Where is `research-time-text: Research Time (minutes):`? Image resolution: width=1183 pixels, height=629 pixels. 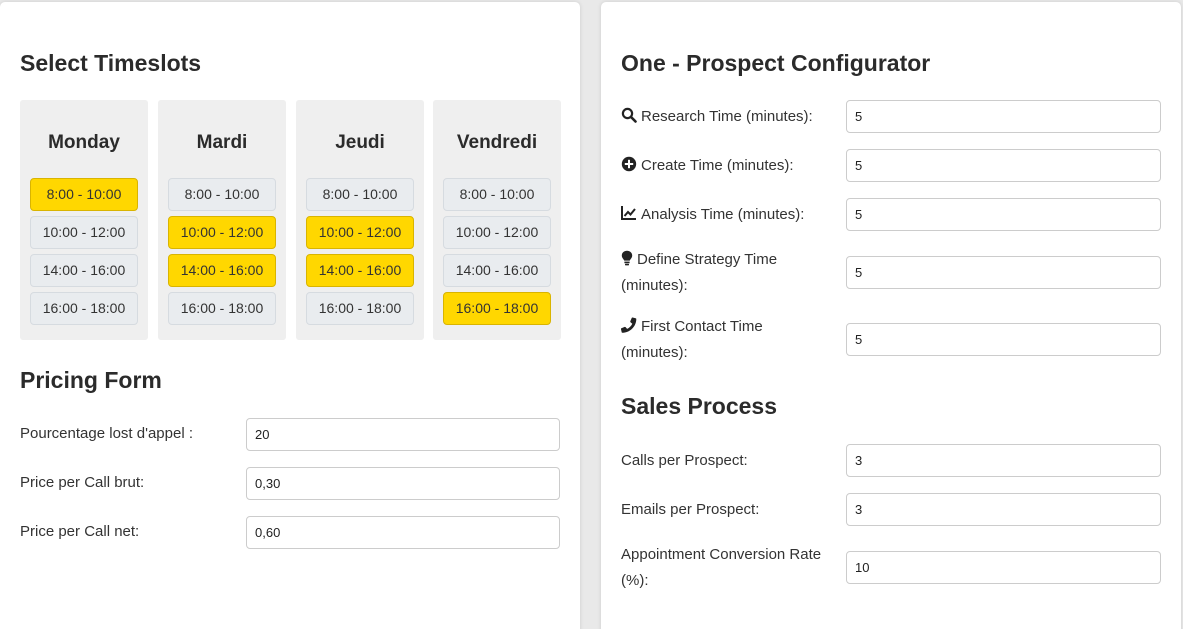 research-time-text: Research Time (minutes): is located at coordinates (727, 116).